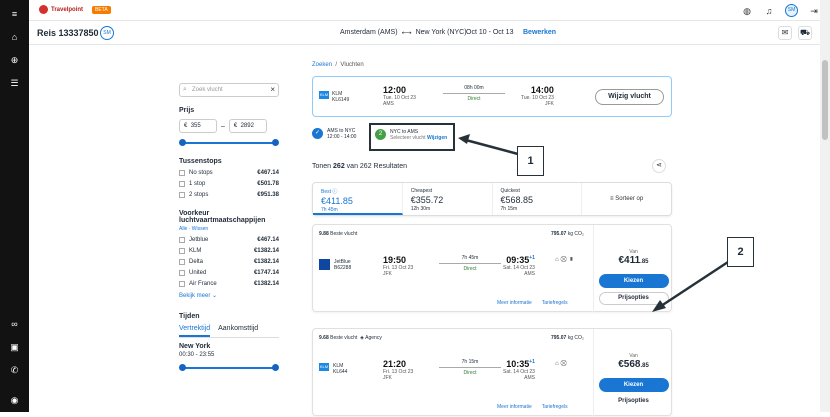  What do you see at coordinates (659, 306) in the screenshot?
I see `arrow-2-head` at bounding box center [659, 306].